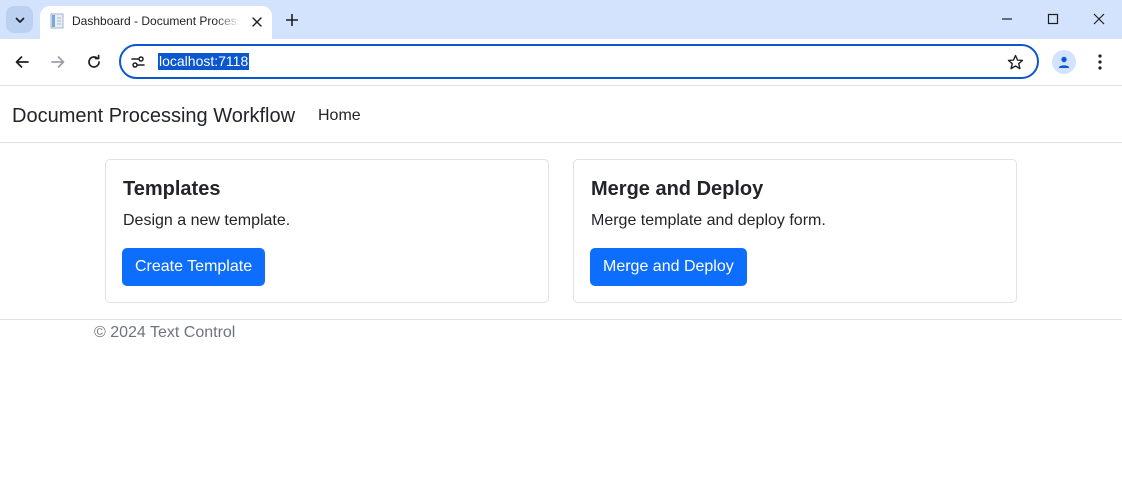  Describe the element at coordinates (561, 114) in the screenshot. I see `site-navbar: Document Processing Workflow Home` at that location.